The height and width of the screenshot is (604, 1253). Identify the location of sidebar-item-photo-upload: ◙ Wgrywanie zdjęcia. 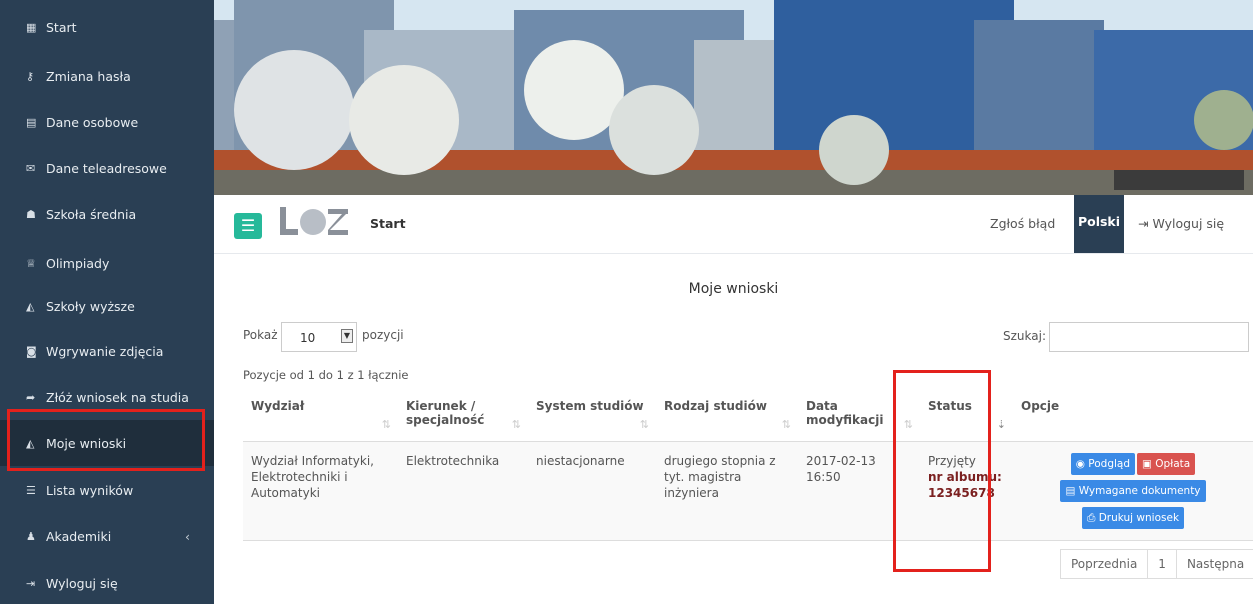
(107, 351).